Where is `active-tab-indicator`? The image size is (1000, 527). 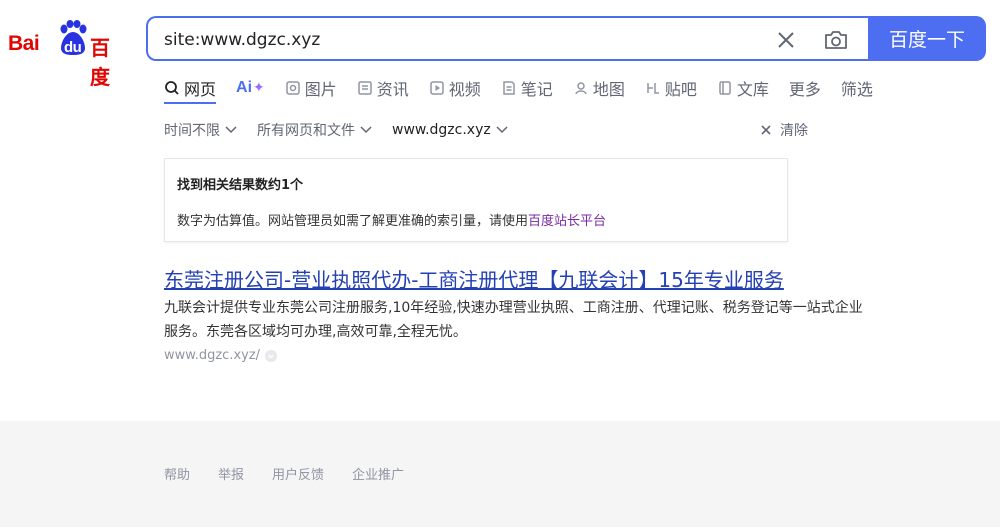
active-tab-indicator is located at coordinates (190, 103).